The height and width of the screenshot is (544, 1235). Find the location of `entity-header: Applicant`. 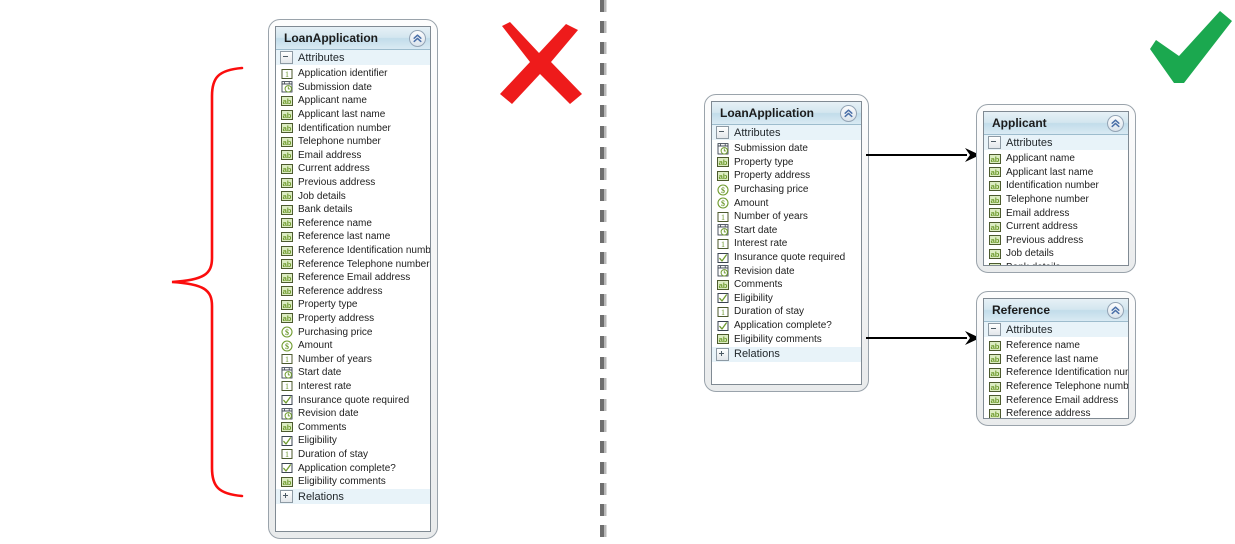

entity-header: Applicant is located at coordinates (1056, 123).